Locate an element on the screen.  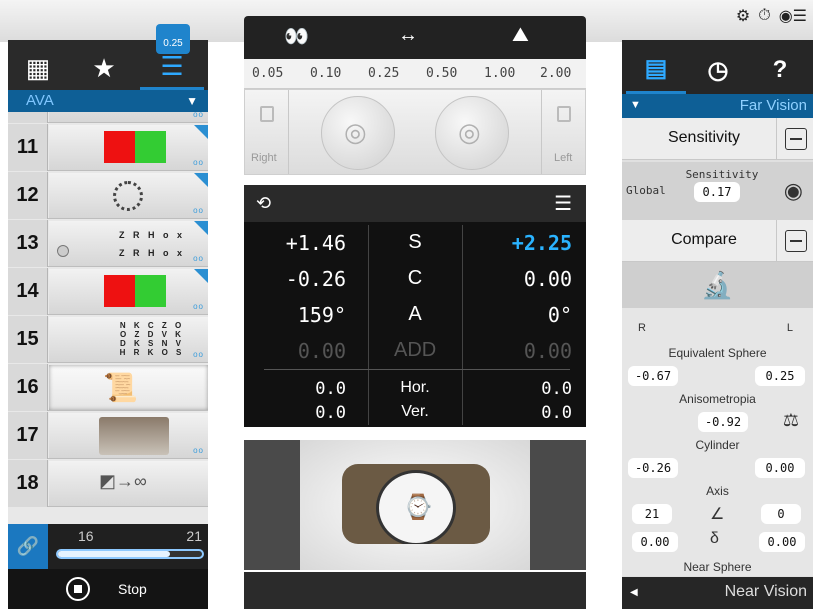
hor-label: Hor. is located at coordinates (415, 387).